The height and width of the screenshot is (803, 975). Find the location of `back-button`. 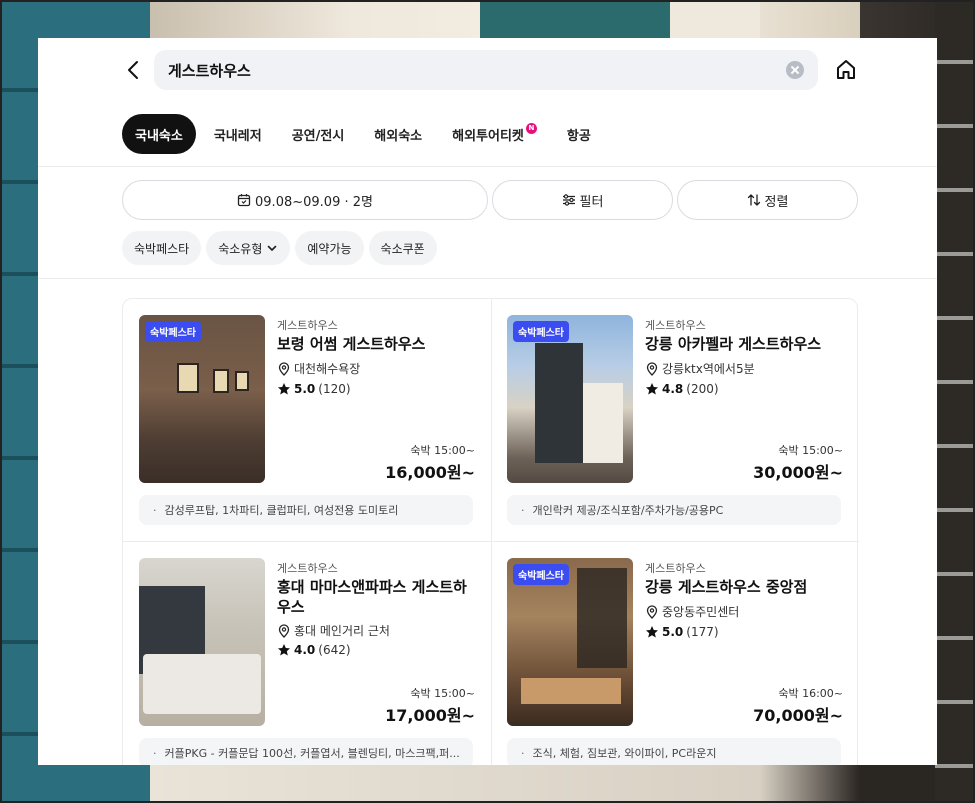

back-button is located at coordinates (134, 70).